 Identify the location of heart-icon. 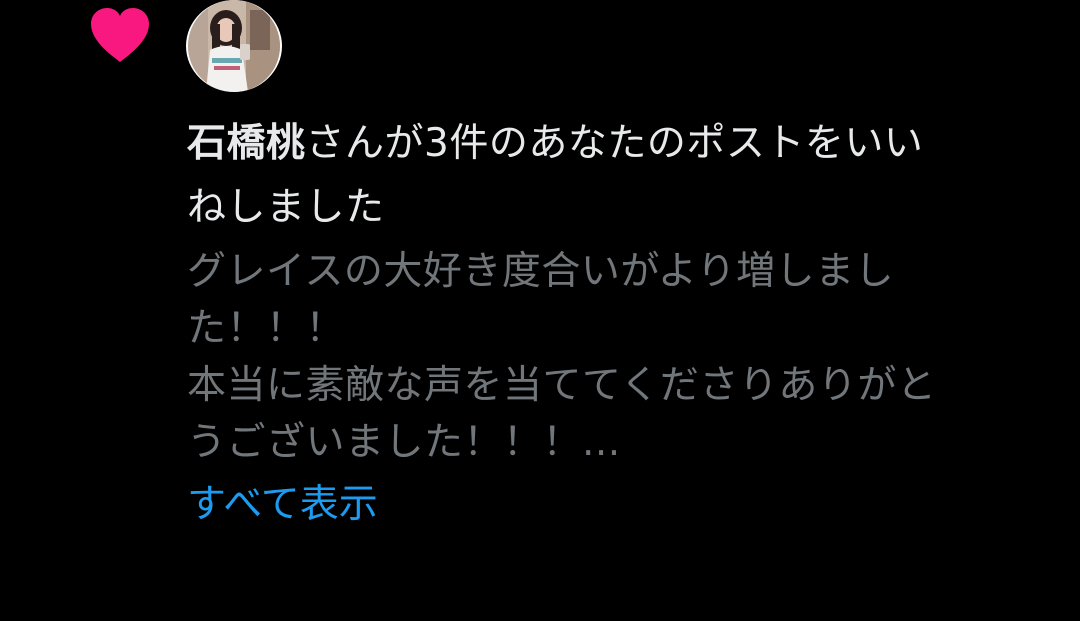
(120, 35).